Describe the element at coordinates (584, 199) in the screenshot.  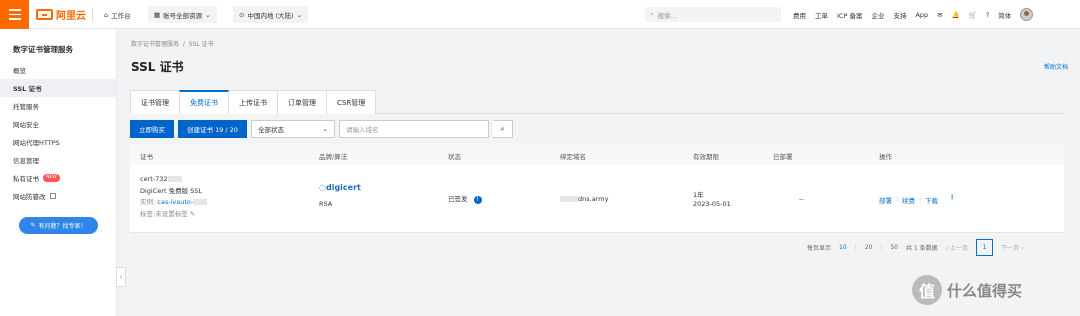
I see `bound-domain: dns.army` at that location.